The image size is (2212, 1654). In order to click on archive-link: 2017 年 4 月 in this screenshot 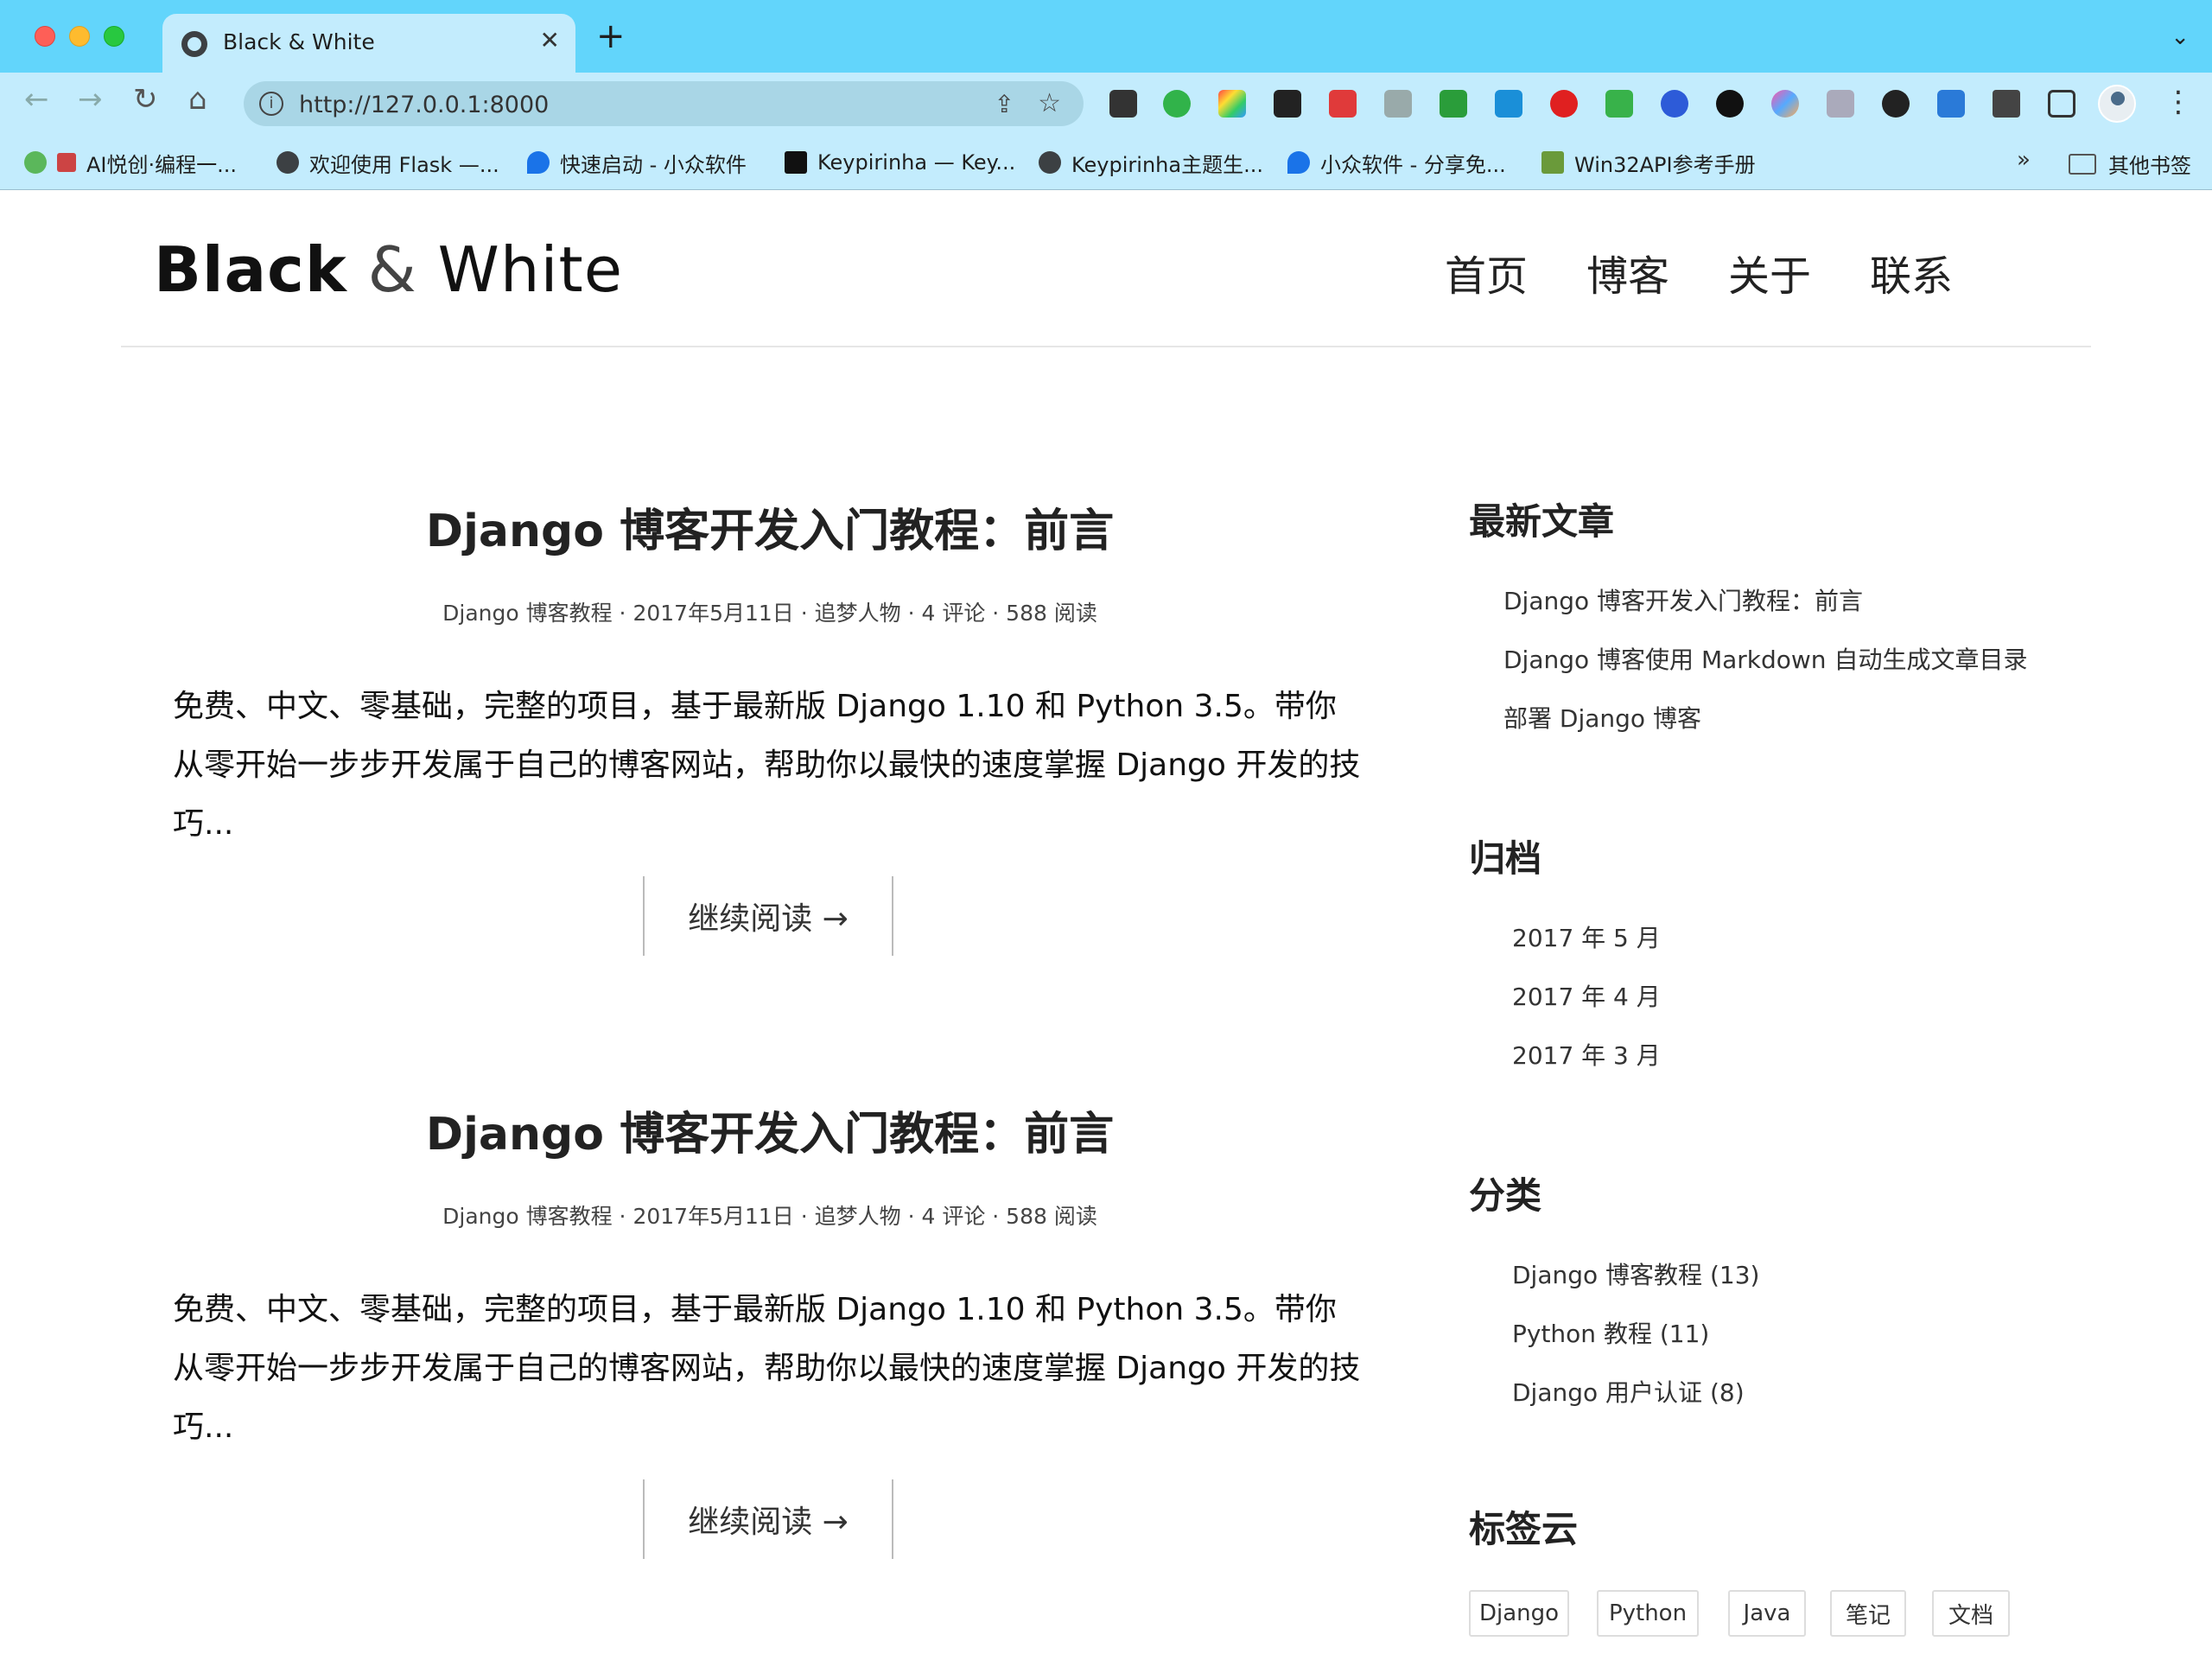, I will do `click(1586, 995)`.